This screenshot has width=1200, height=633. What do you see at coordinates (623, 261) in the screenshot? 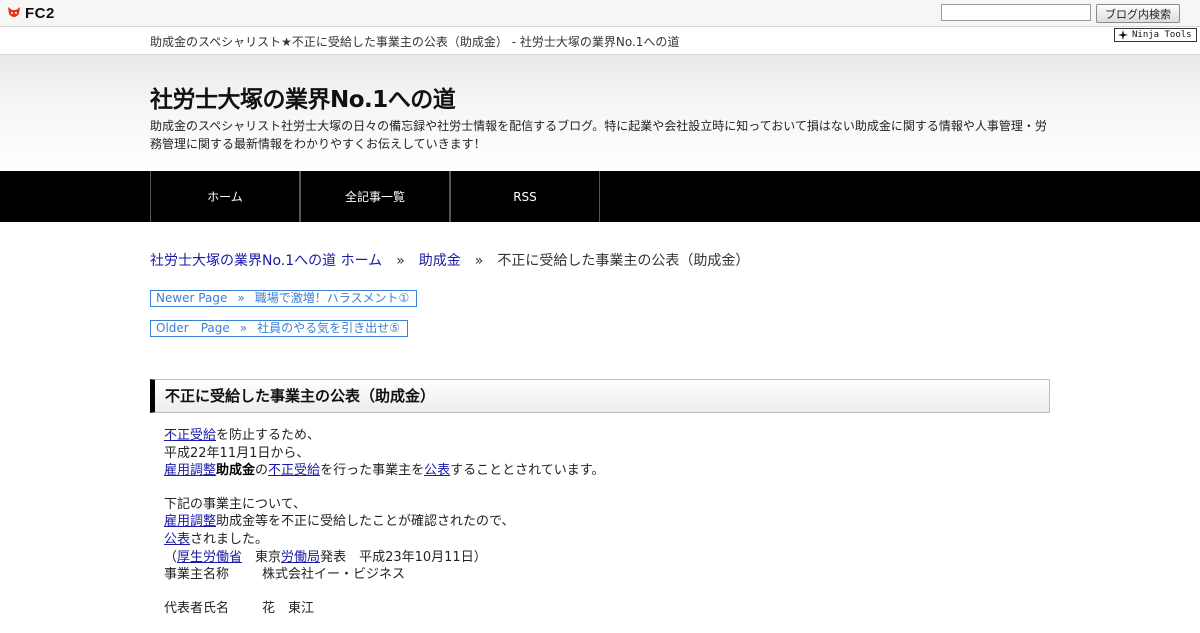
I see `breadcrumb-current: 不正に受給した事業主の公表（助成金）` at bounding box center [623, 261].